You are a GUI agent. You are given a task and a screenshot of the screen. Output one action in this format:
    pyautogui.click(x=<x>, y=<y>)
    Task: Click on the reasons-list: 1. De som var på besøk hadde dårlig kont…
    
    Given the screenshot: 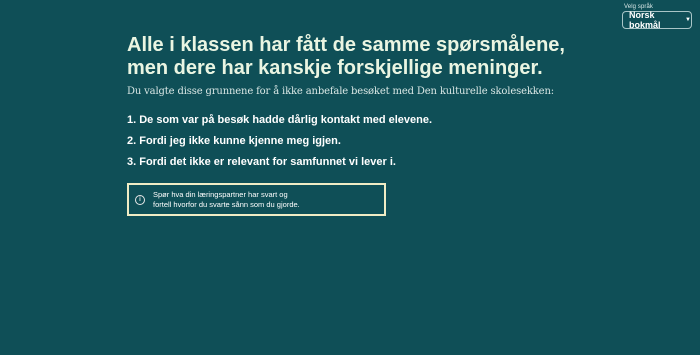 What is the action you would take?
    pyautogui.click(x=387, y=141)
    